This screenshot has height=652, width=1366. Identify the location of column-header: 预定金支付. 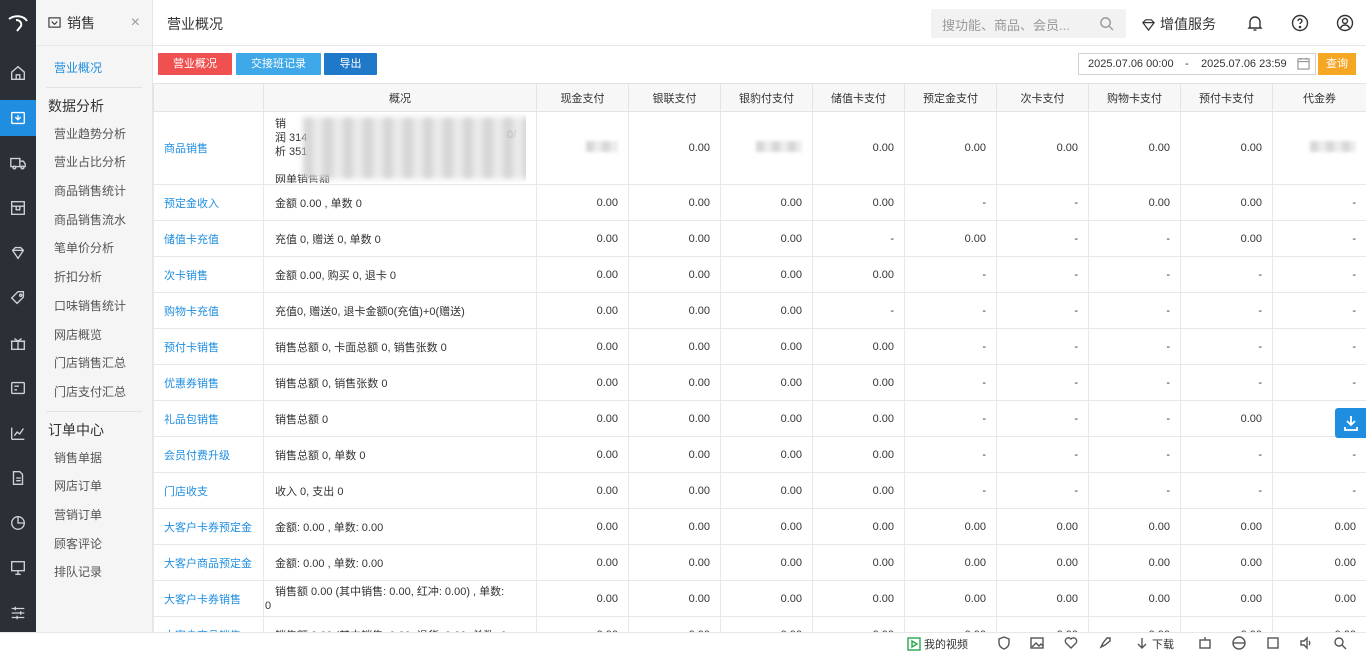
(951, 98).